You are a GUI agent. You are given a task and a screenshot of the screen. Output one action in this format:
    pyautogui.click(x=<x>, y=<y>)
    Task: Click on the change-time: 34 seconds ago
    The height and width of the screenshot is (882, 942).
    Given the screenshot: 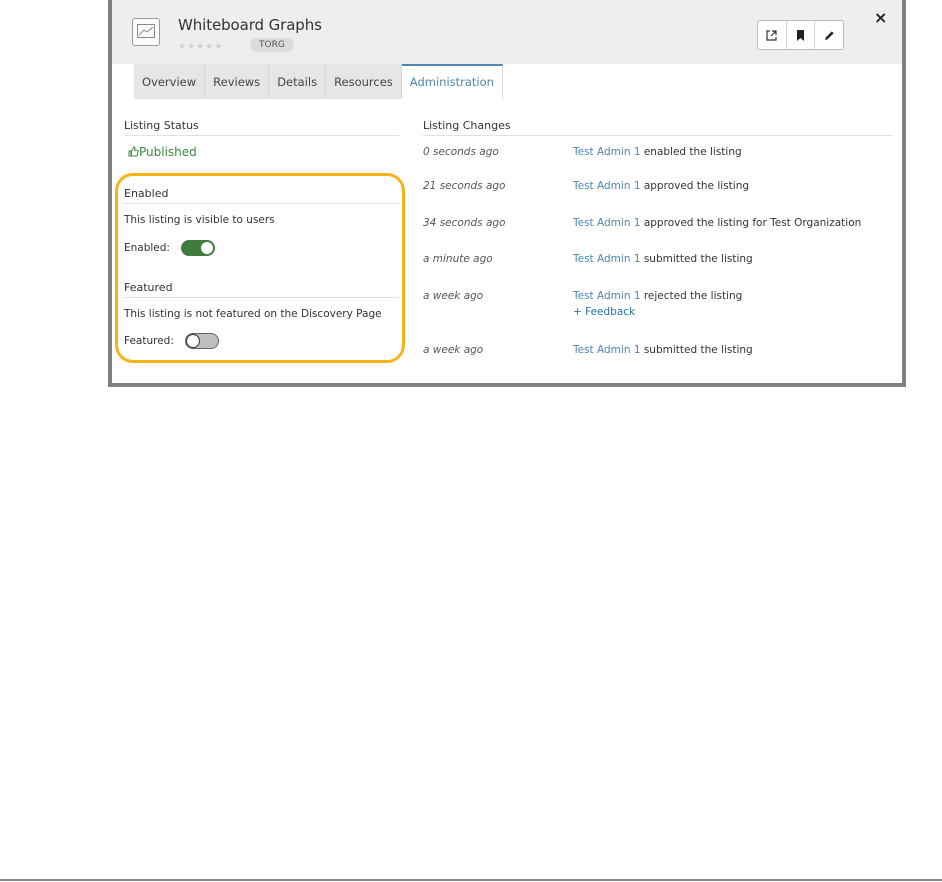 What is the action you would take?
    pyautogui.click(x=464, y=223)
    